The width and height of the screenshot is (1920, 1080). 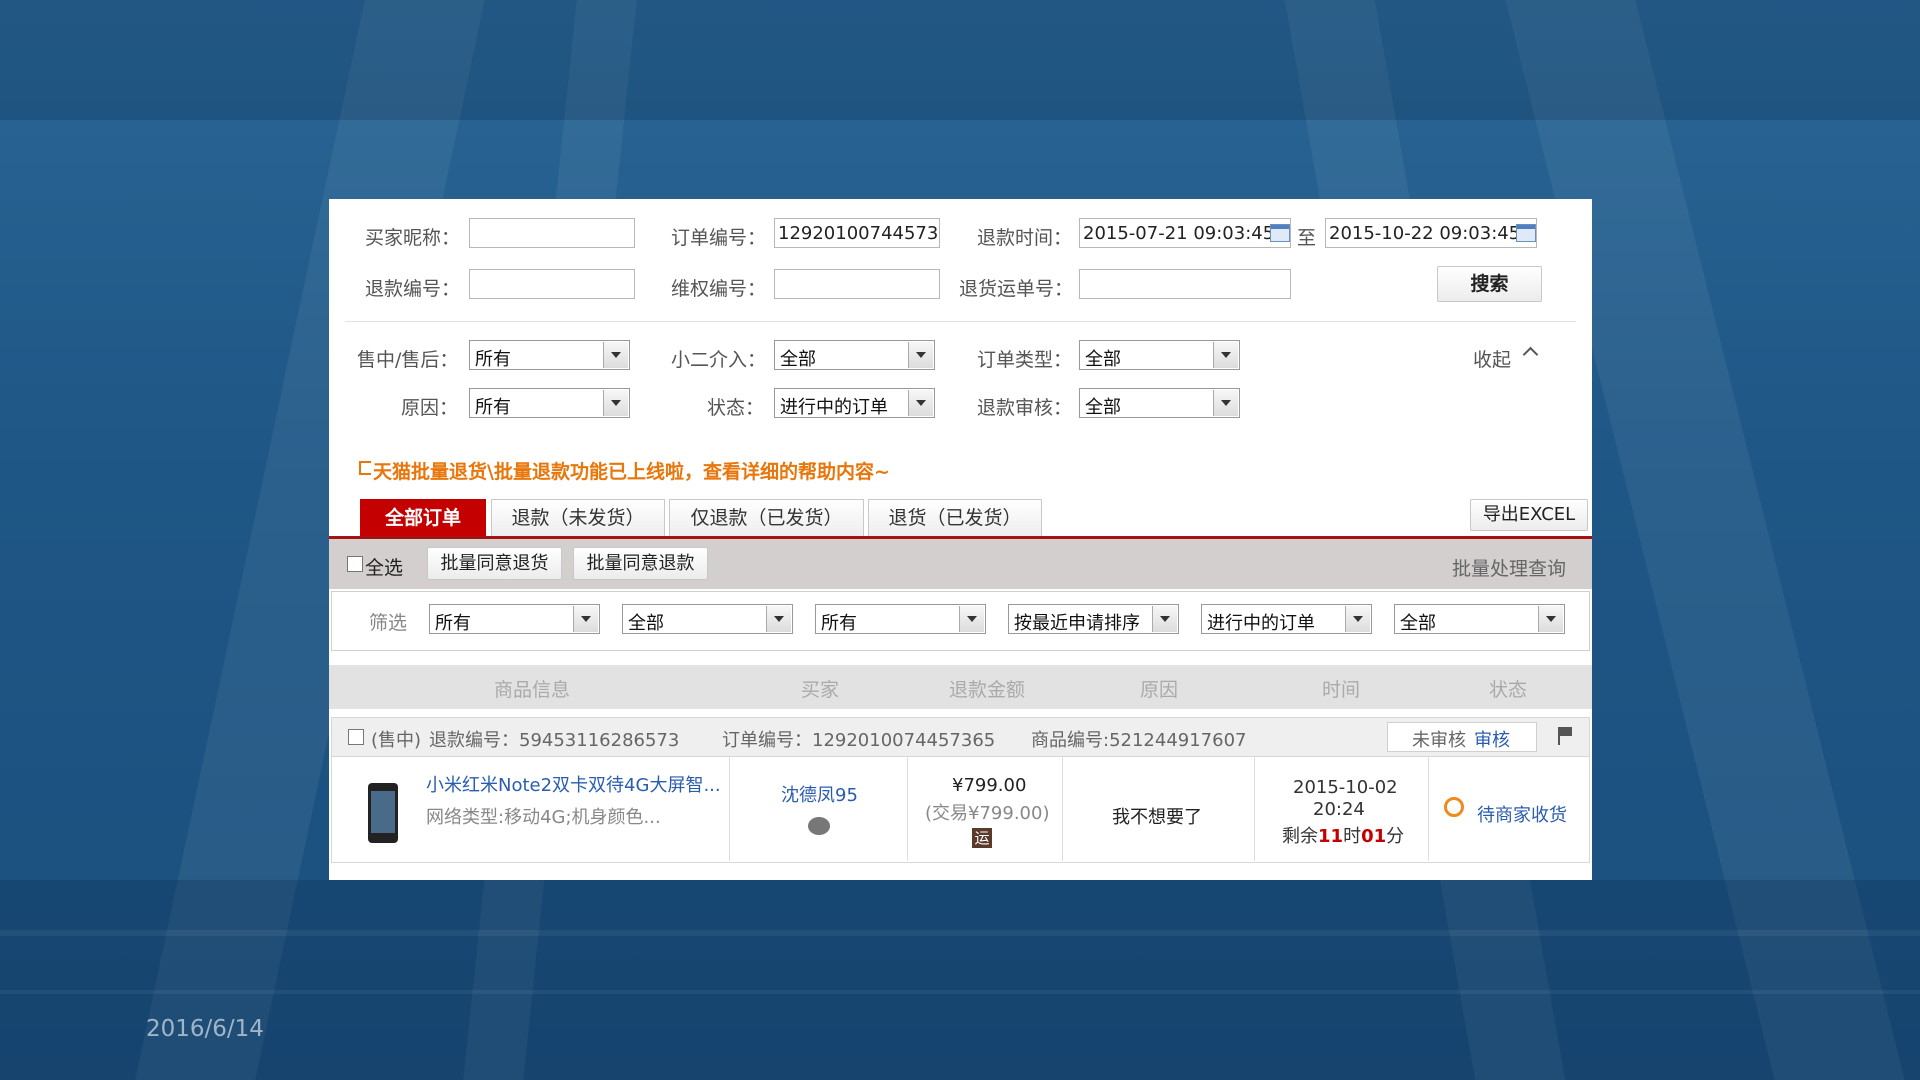 I want to click on tab-refund-not-shipped: 退款（未发货）, so click(x=578, y=518).